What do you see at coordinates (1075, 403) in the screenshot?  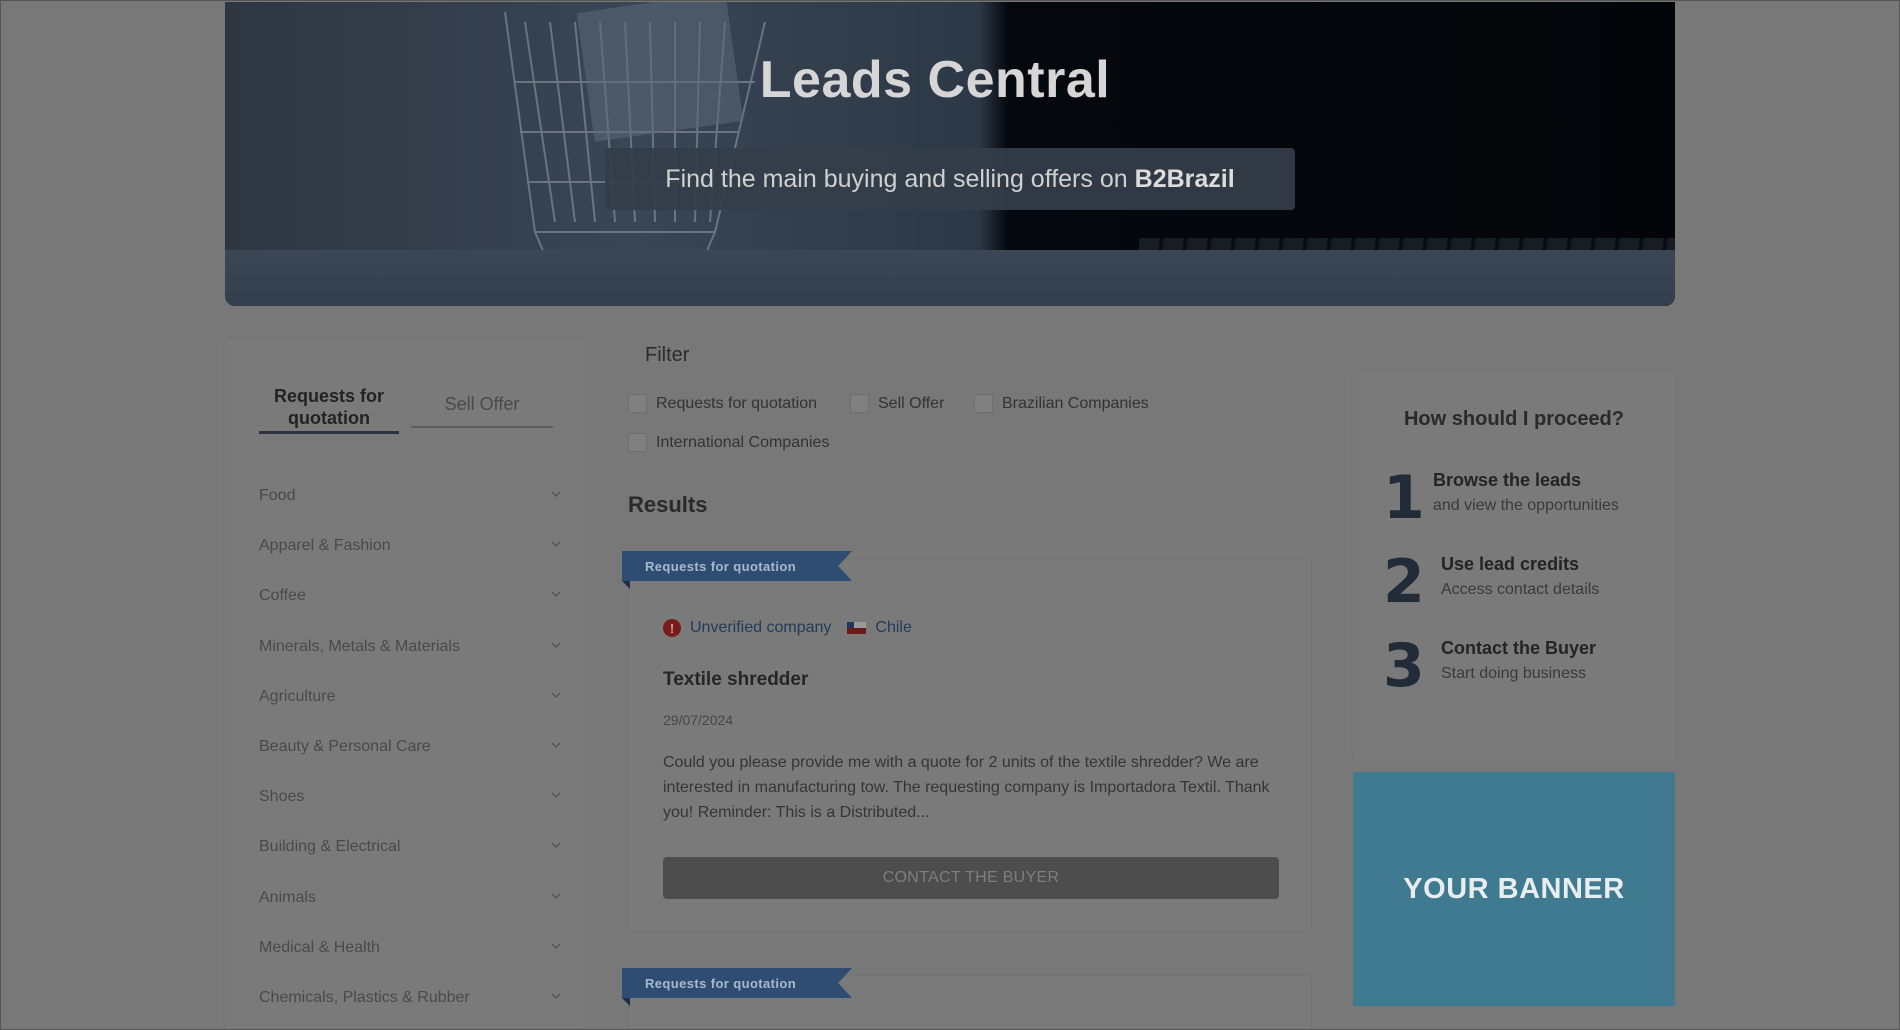 I see `checkbox-label: Brazilian Companies` at bounding box center [1075, 403].